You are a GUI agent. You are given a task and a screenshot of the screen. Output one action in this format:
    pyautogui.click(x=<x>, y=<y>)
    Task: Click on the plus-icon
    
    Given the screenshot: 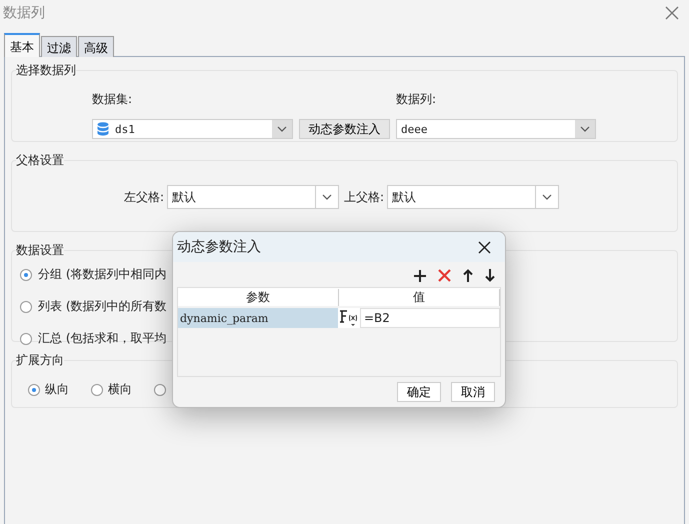 What is the action you would take?
    pyautogui.click(x=420, y=276)
    